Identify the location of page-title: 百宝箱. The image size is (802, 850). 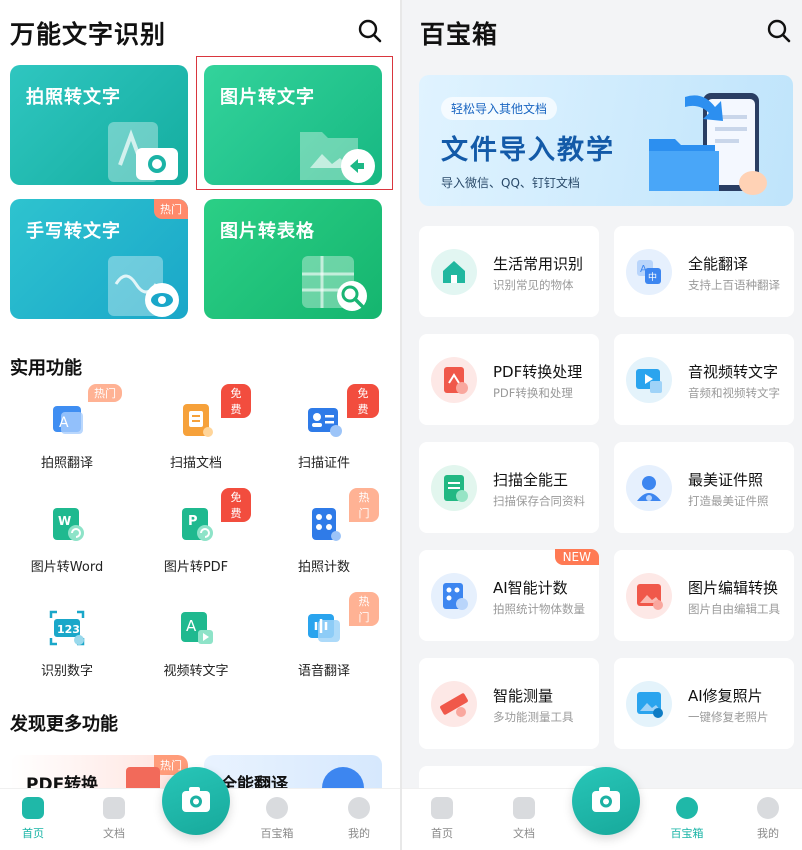
(459, 34).